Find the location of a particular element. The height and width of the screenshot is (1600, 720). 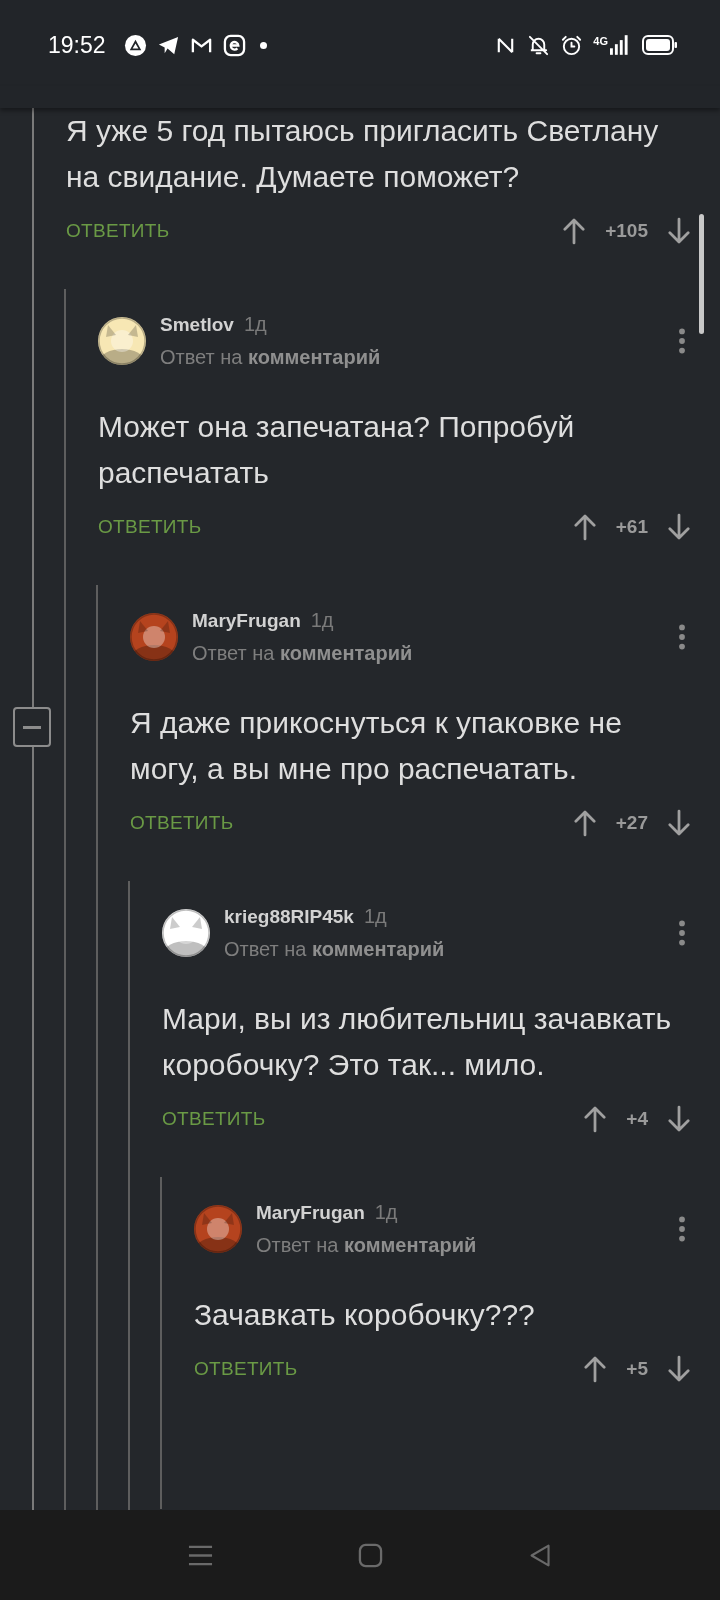

comment-text: Я даже прикоснуться к упаковке не могу, а вы мне про распечатать. is located at coordinates (376, 746).